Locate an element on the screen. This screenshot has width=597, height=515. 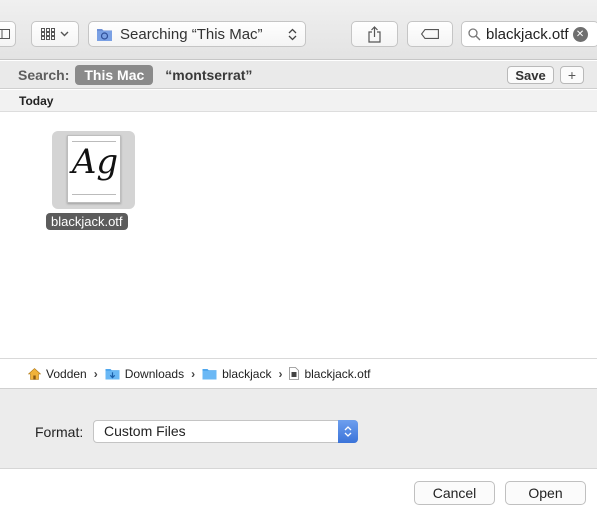
section-header-today: Today is located at coordinates (298, 101).